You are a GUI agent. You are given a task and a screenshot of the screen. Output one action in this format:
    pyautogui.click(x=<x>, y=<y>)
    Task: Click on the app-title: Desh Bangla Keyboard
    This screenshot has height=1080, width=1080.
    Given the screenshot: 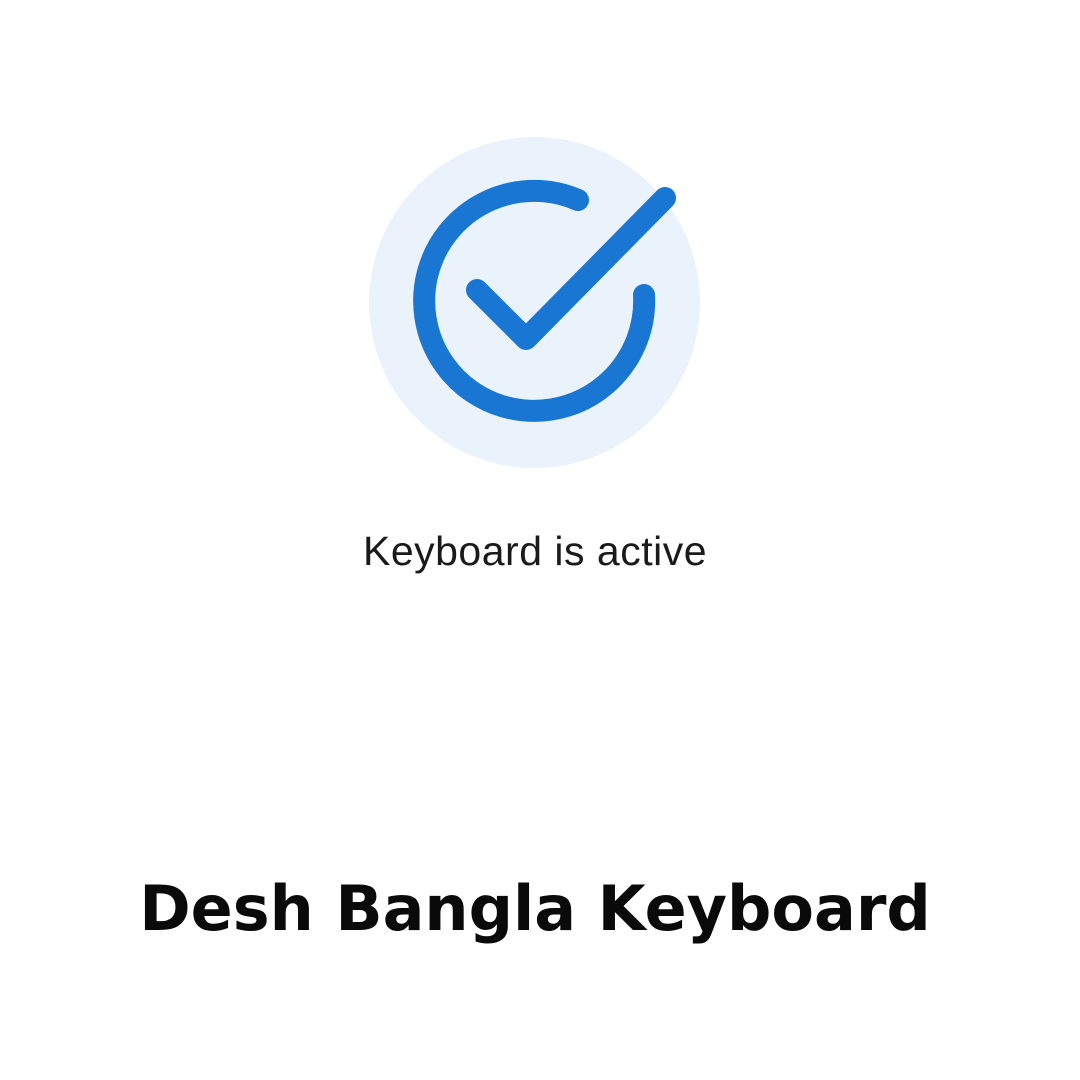 What is the action you would take?
    pyautogui.click(x=535, y=908)
    